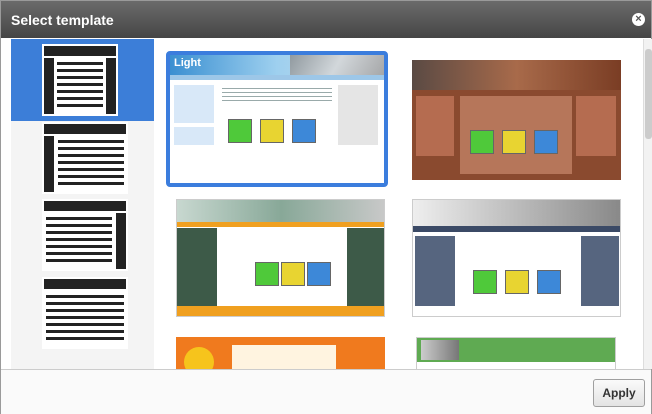  I want to click on brown-right-panel, so click(596, 126).